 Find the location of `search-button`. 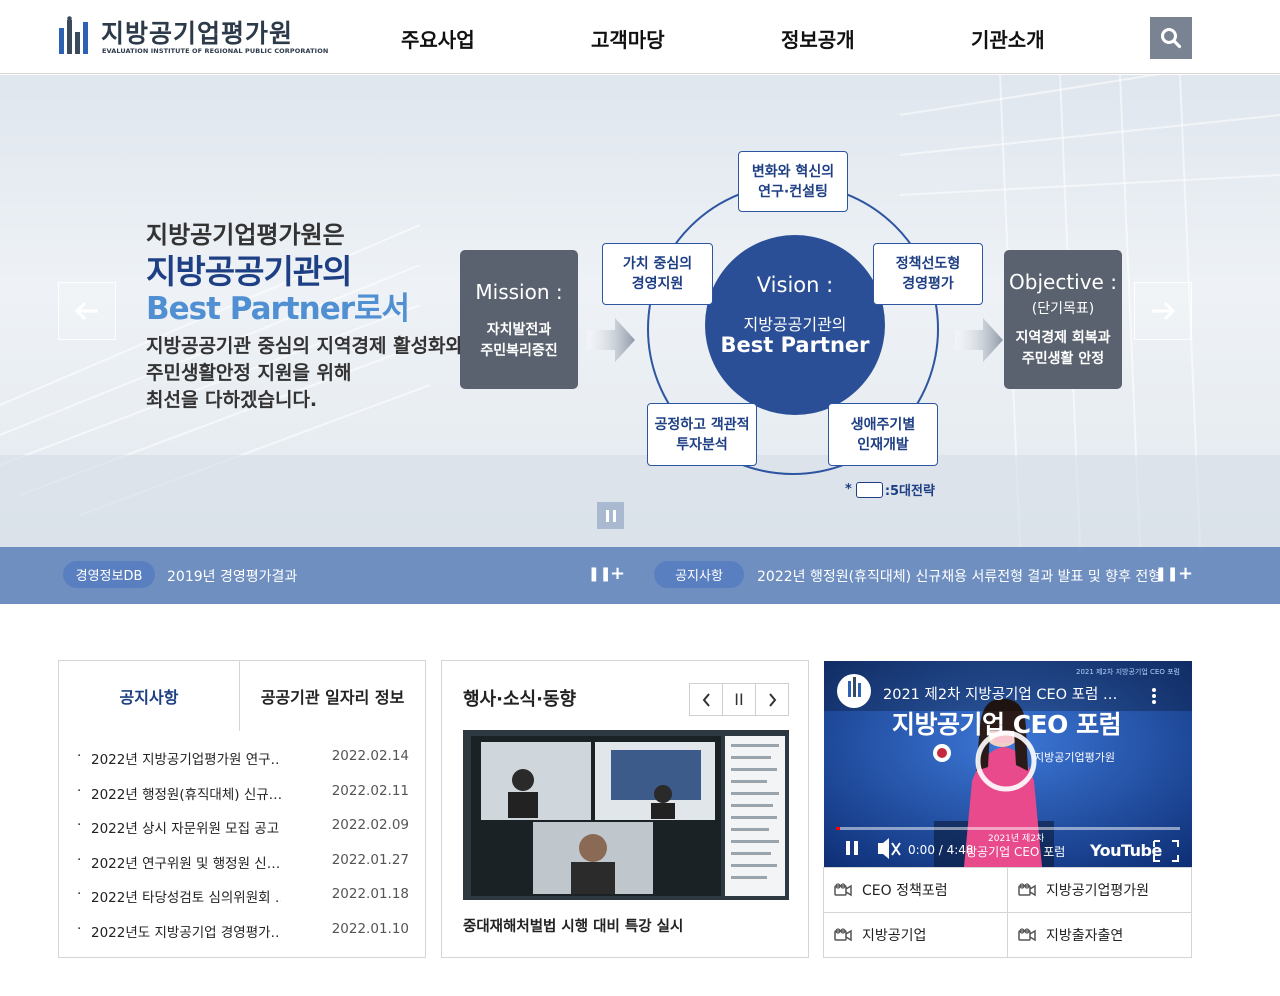

search-button is located at coordinates (1171, 38).